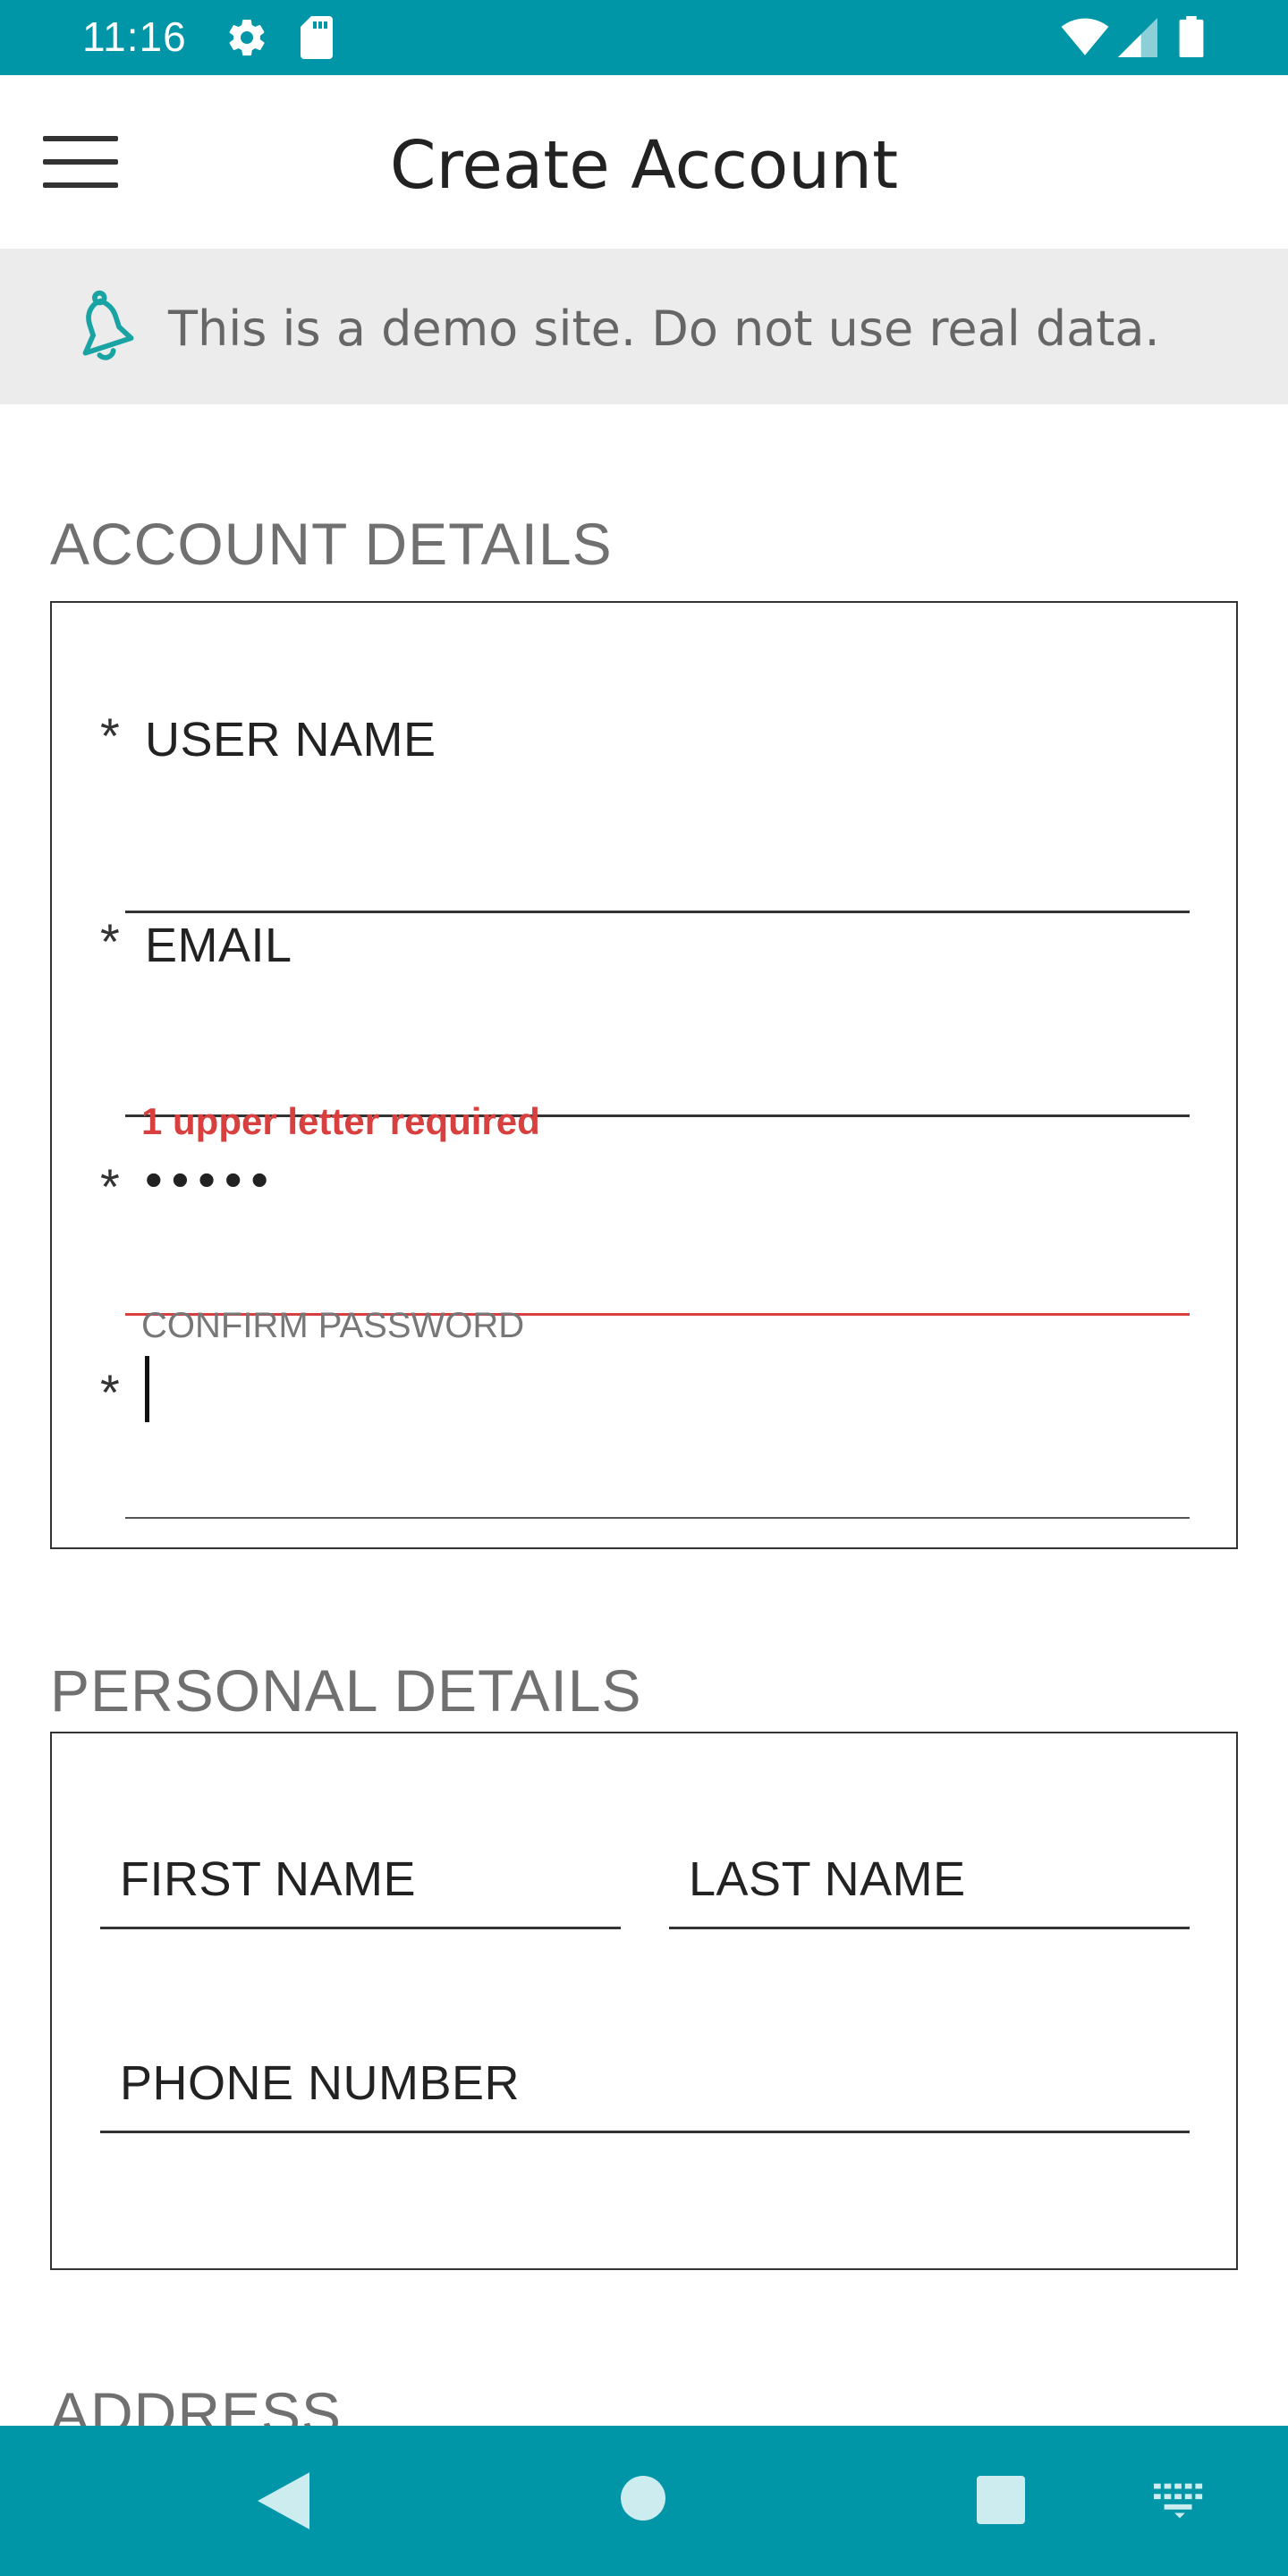 The height and width of the screenshot is (2576, 1288). What do you see at coordinates (1137, 37) in the screenshot?
I see `signal-icon` at bounding box center [1137, 37].